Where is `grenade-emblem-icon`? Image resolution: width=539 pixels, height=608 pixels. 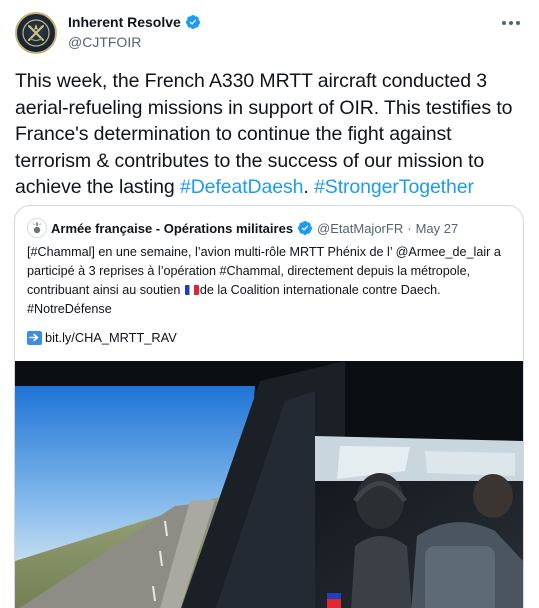 grenade-emblem-icon is located at coordinates (37, 228).